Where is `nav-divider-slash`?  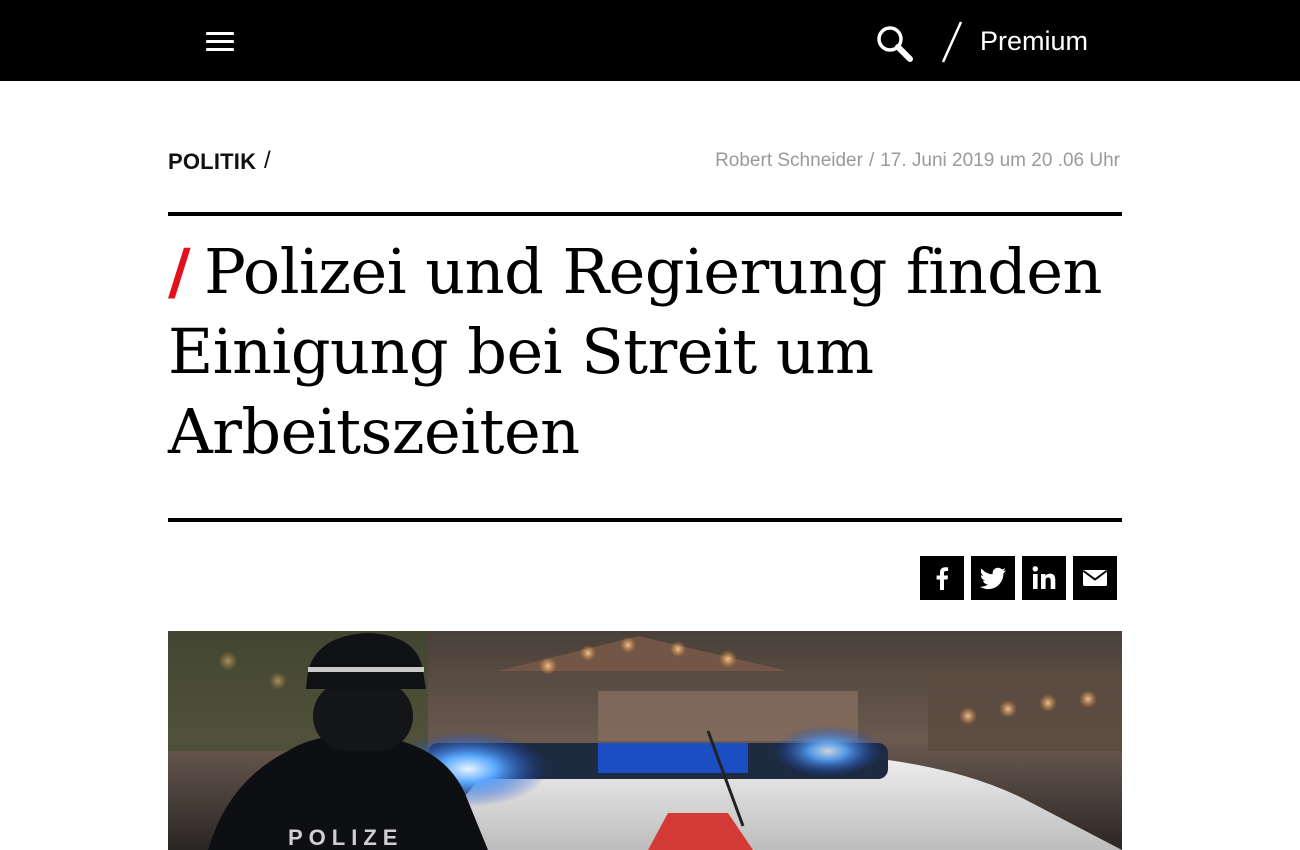
nav-divider-slash is located at coordinates (952, 42).